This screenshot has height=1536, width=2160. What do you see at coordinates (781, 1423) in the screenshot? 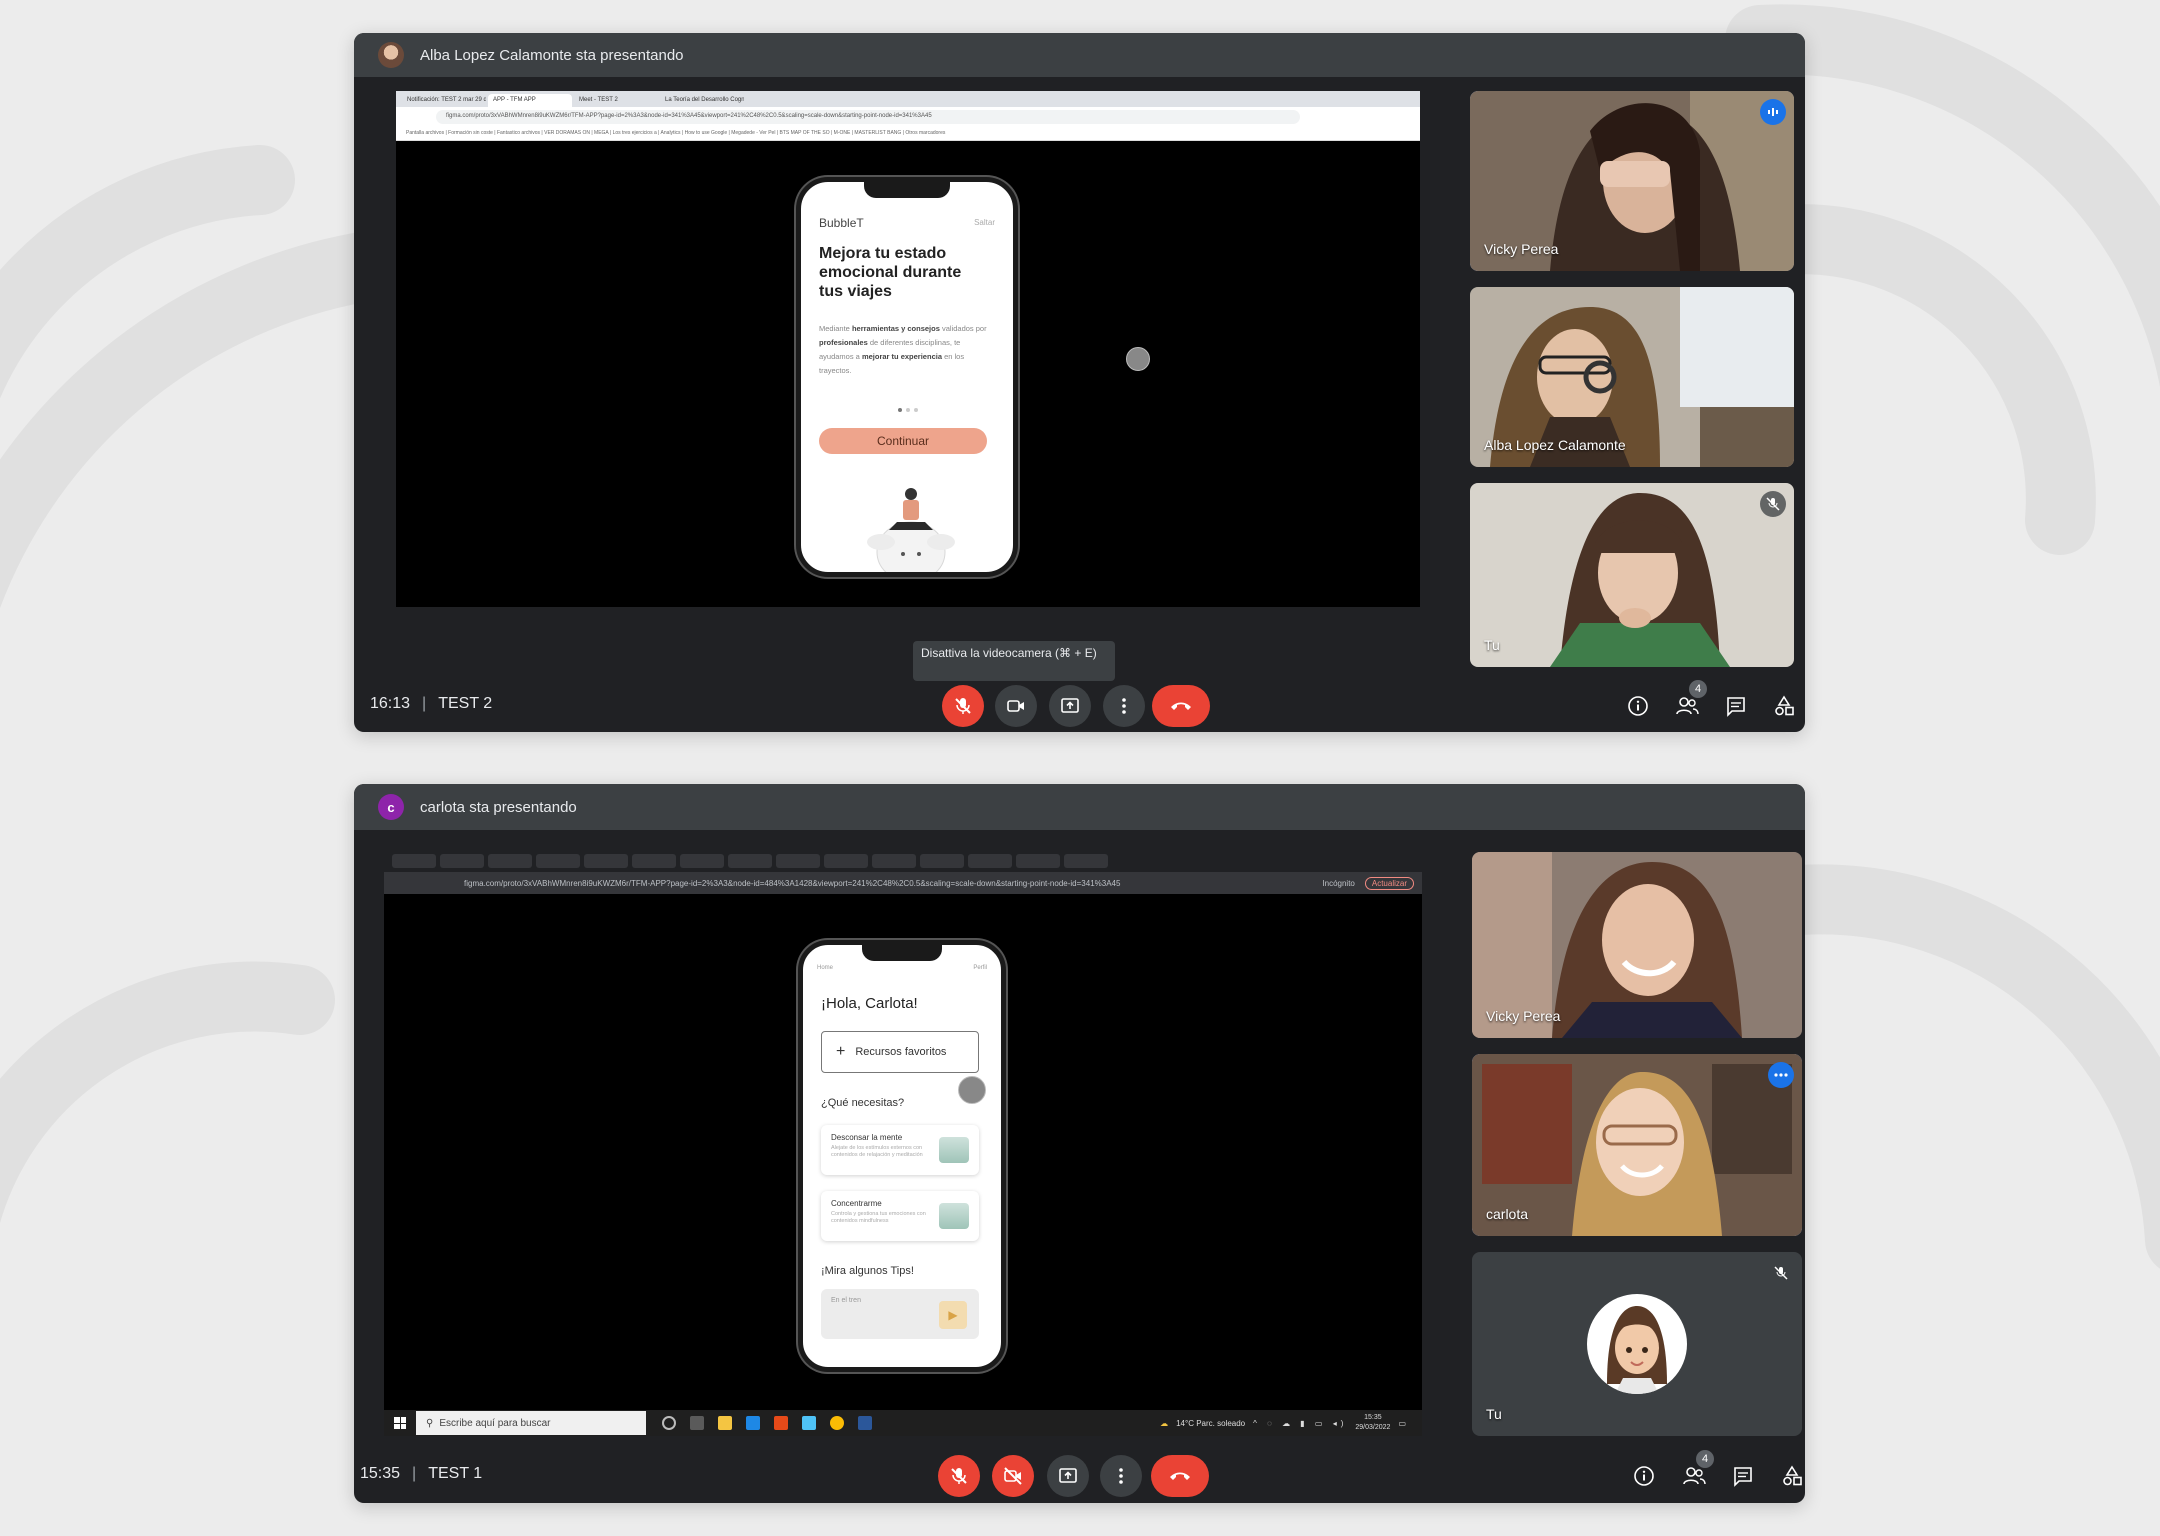
I see `office-icon` at bounding box center [781, 1423].